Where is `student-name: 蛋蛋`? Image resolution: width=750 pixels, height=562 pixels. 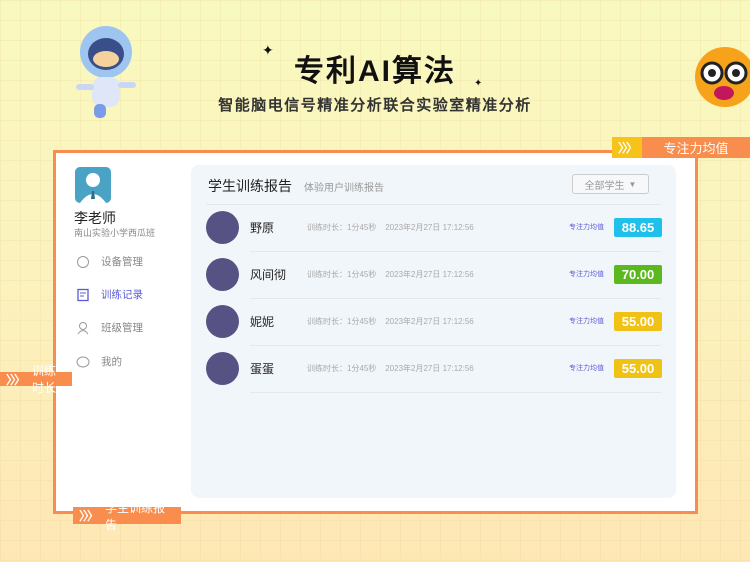 student-name: 蛋蛋 is located at coordinates (262, 368).